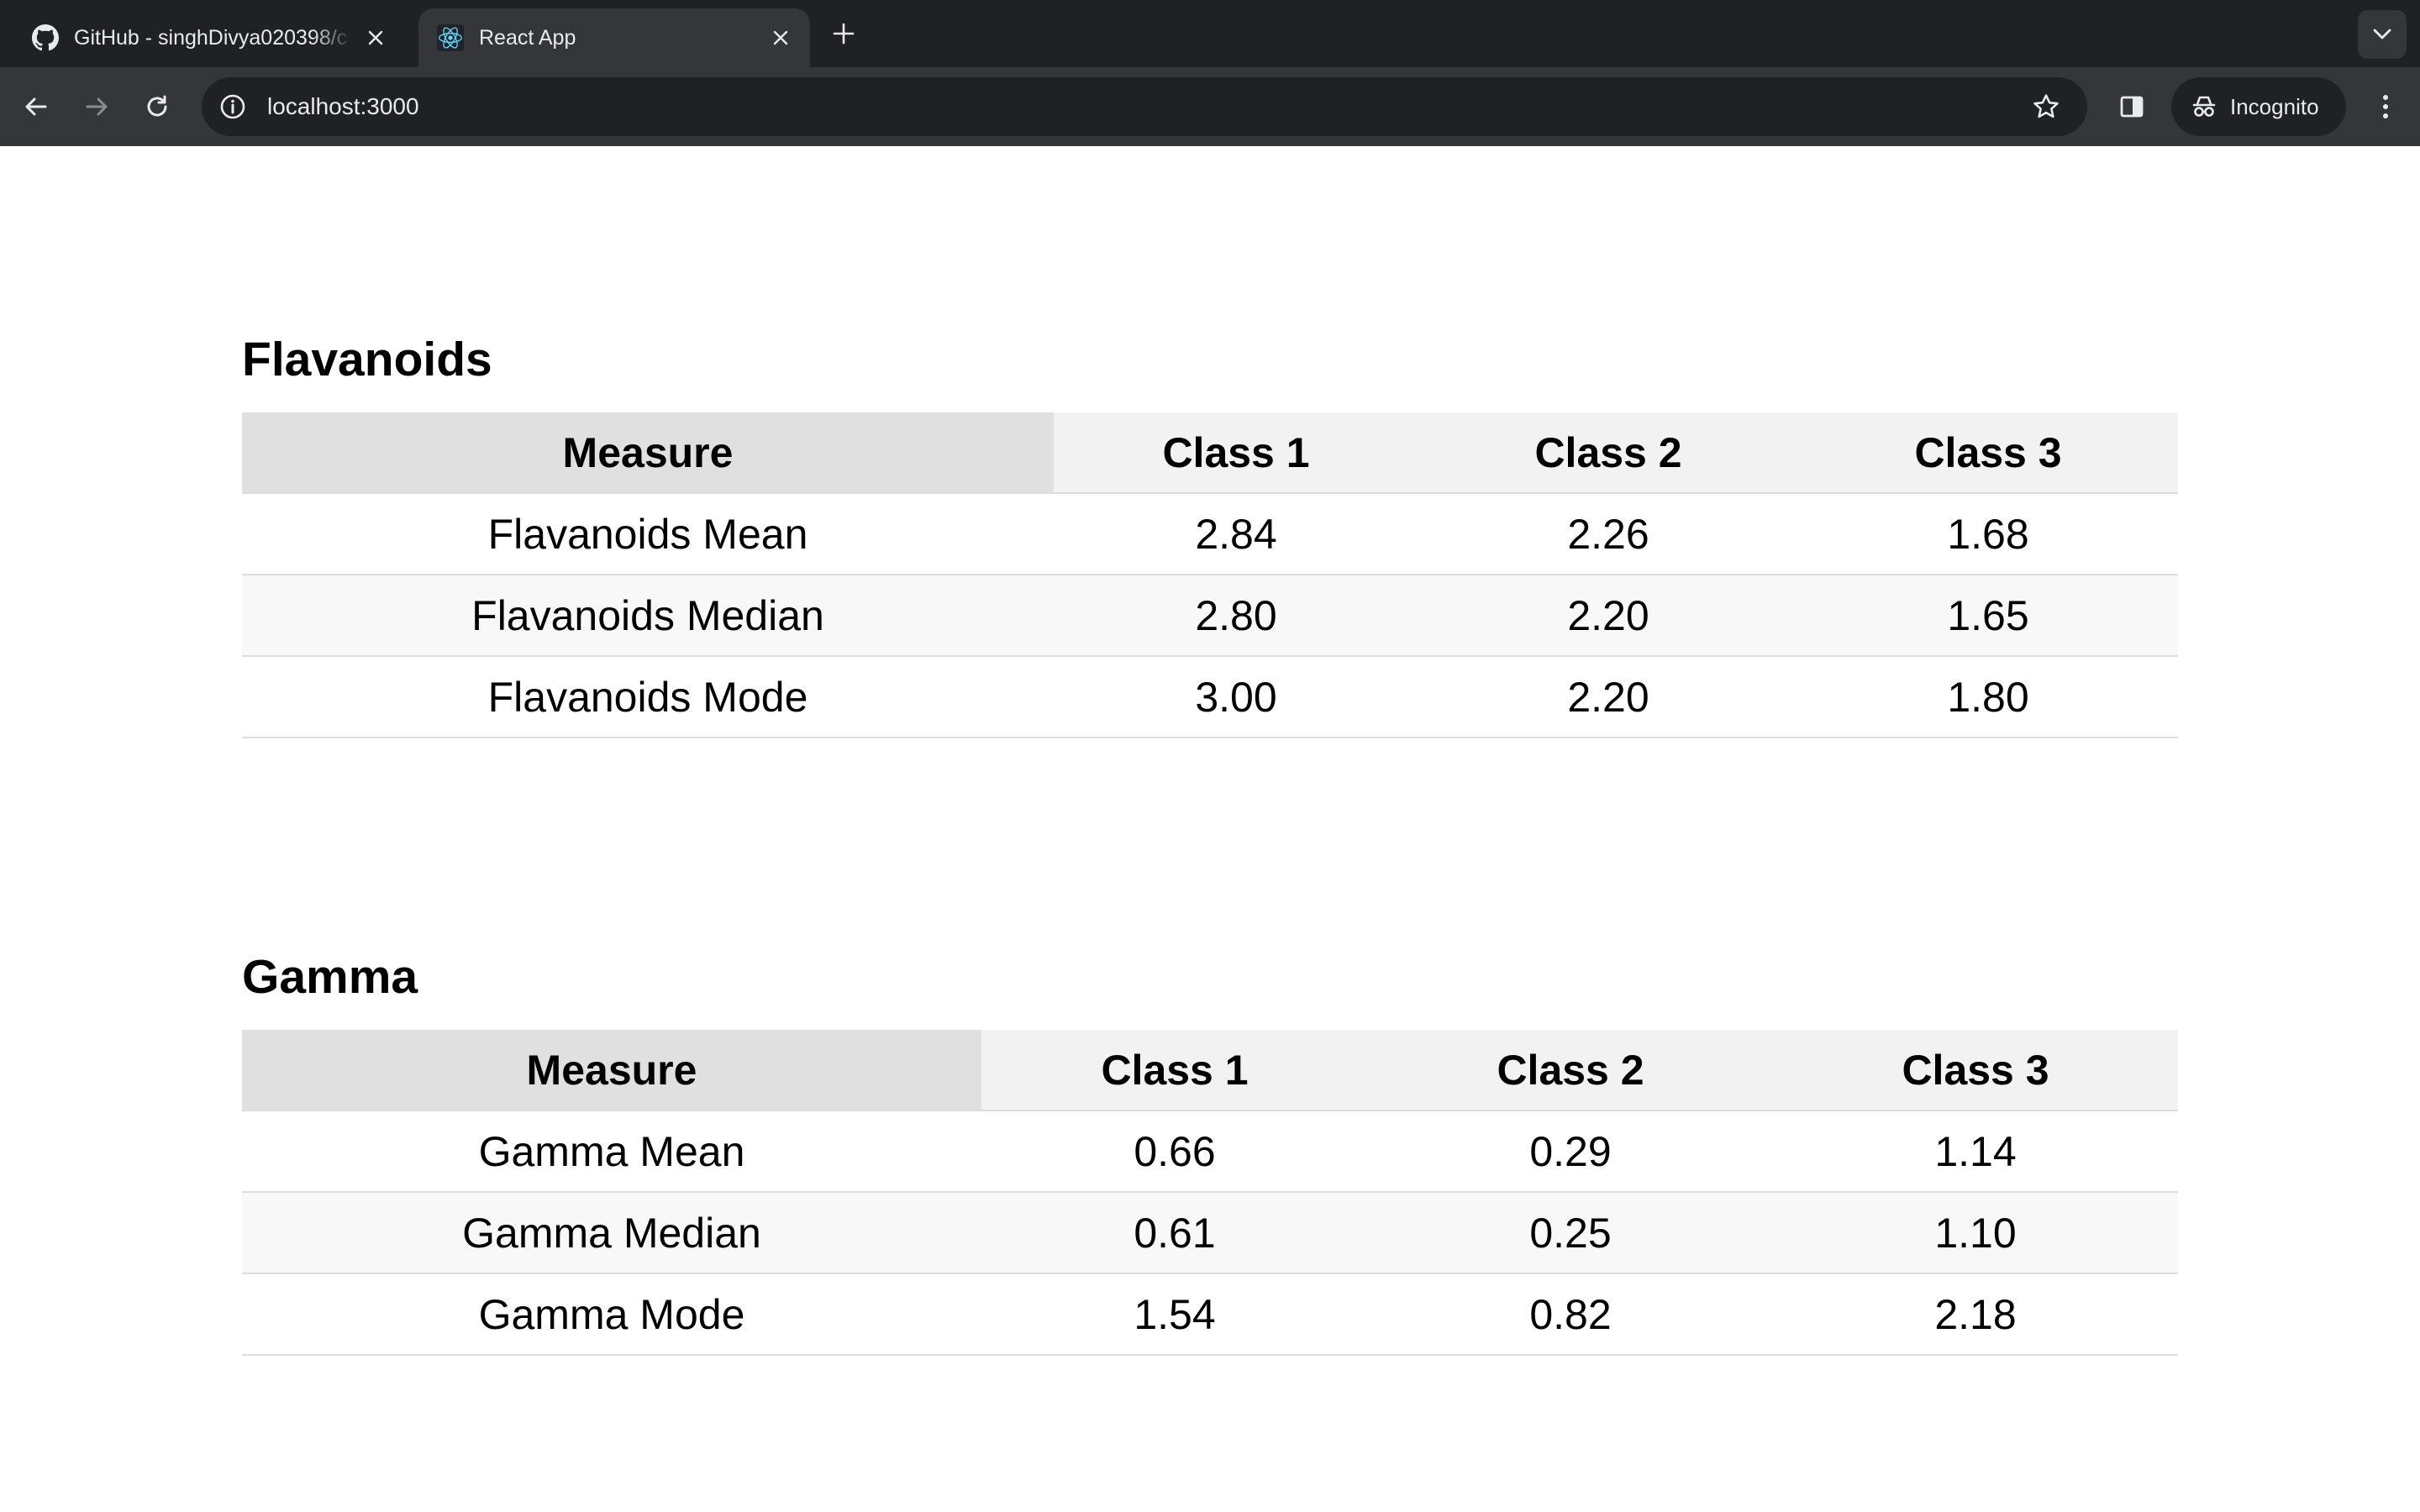 The image size is (2420, 1512). I want to click on tab-search-button, so click(2383, 34).